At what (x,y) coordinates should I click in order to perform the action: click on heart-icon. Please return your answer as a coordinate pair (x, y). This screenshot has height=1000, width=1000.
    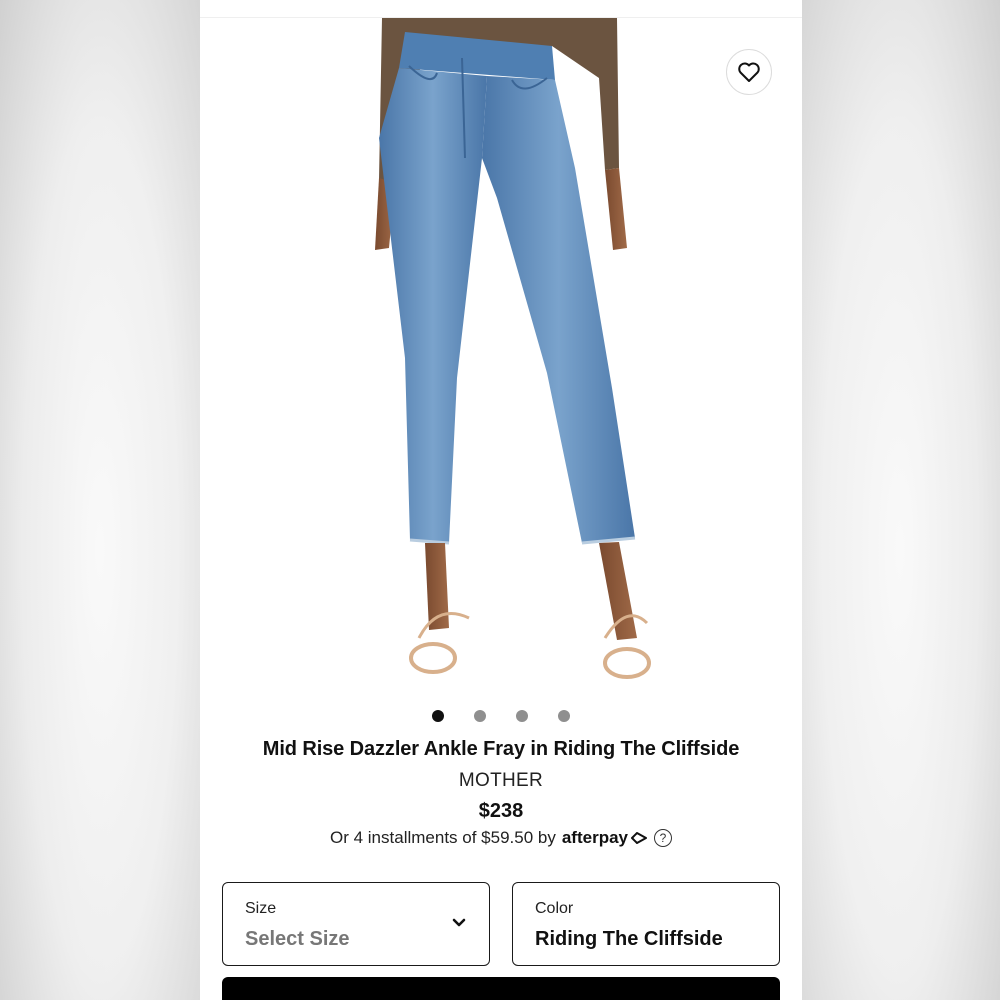
    Looking at the image, I should click on (749, 72).